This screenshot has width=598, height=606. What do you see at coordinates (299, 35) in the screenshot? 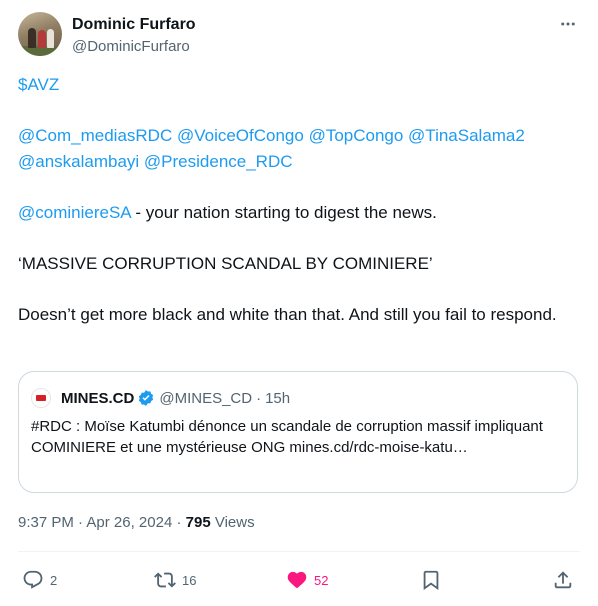
I see `tweet-header: Dominic Furfaro @DominicFurfaro` at bounding box center [299, 35].